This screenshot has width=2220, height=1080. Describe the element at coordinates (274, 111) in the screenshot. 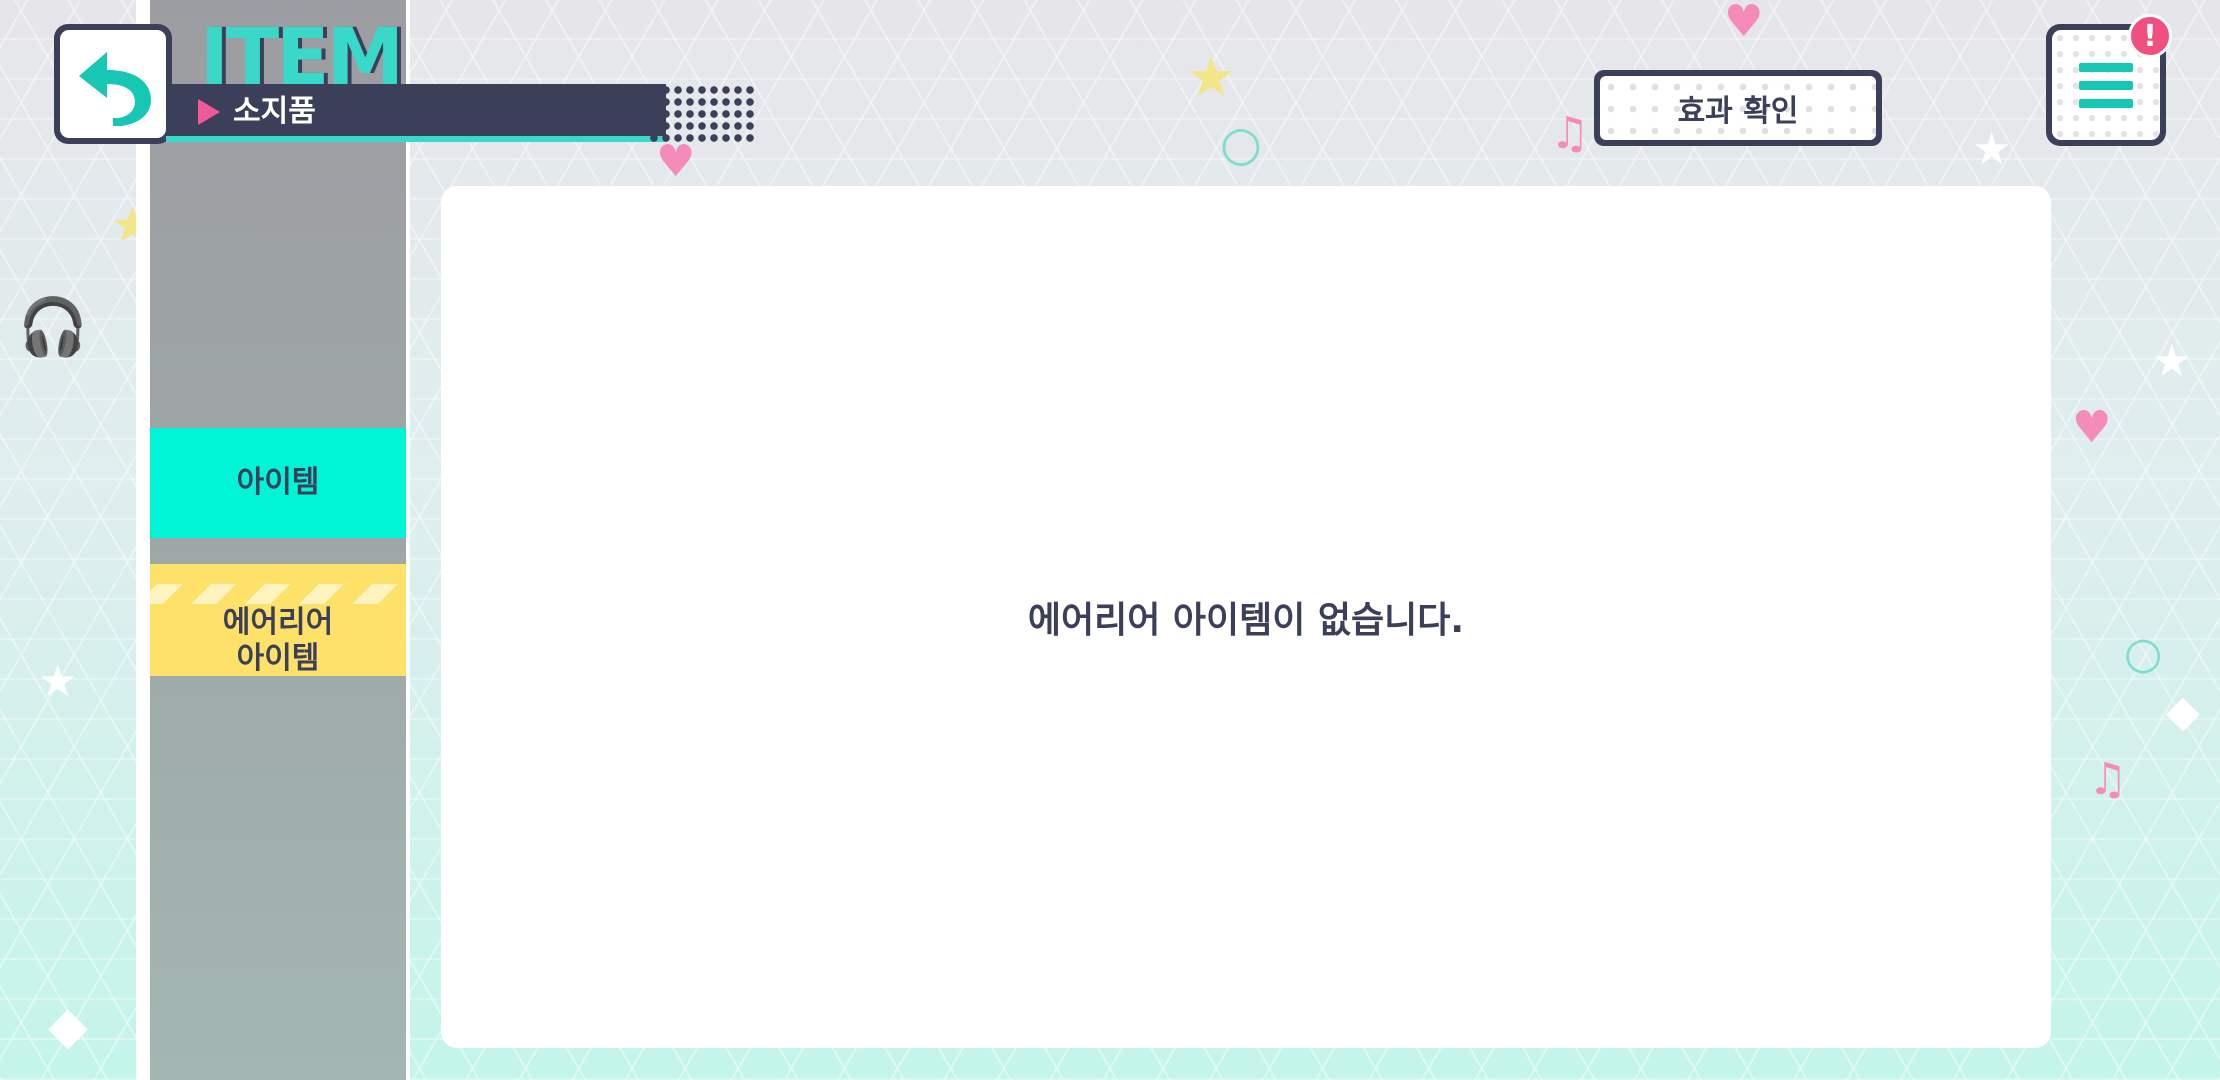

I see `page-subtitle: 소지품` at that location.